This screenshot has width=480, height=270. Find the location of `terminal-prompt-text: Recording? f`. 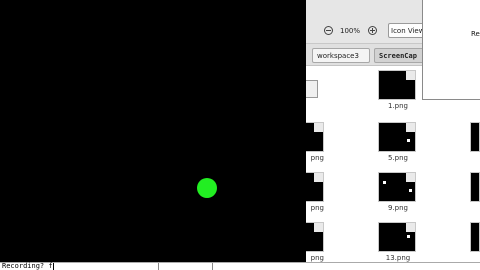

terminal-prompt-text: Recording? f is located at coordinates (27, 266).